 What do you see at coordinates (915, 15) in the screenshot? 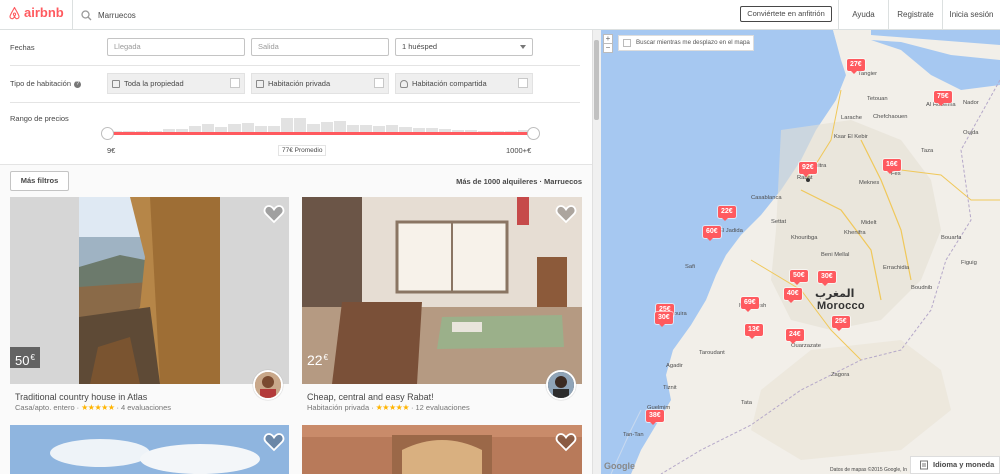
I see `nav-register: Registrate` at bounding box center [915, 15].